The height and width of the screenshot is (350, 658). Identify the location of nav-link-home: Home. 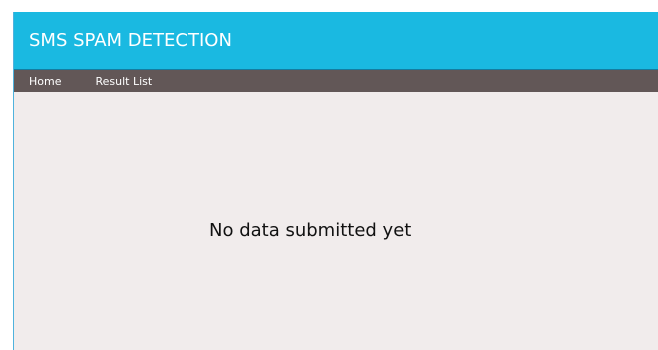
(45, 81).